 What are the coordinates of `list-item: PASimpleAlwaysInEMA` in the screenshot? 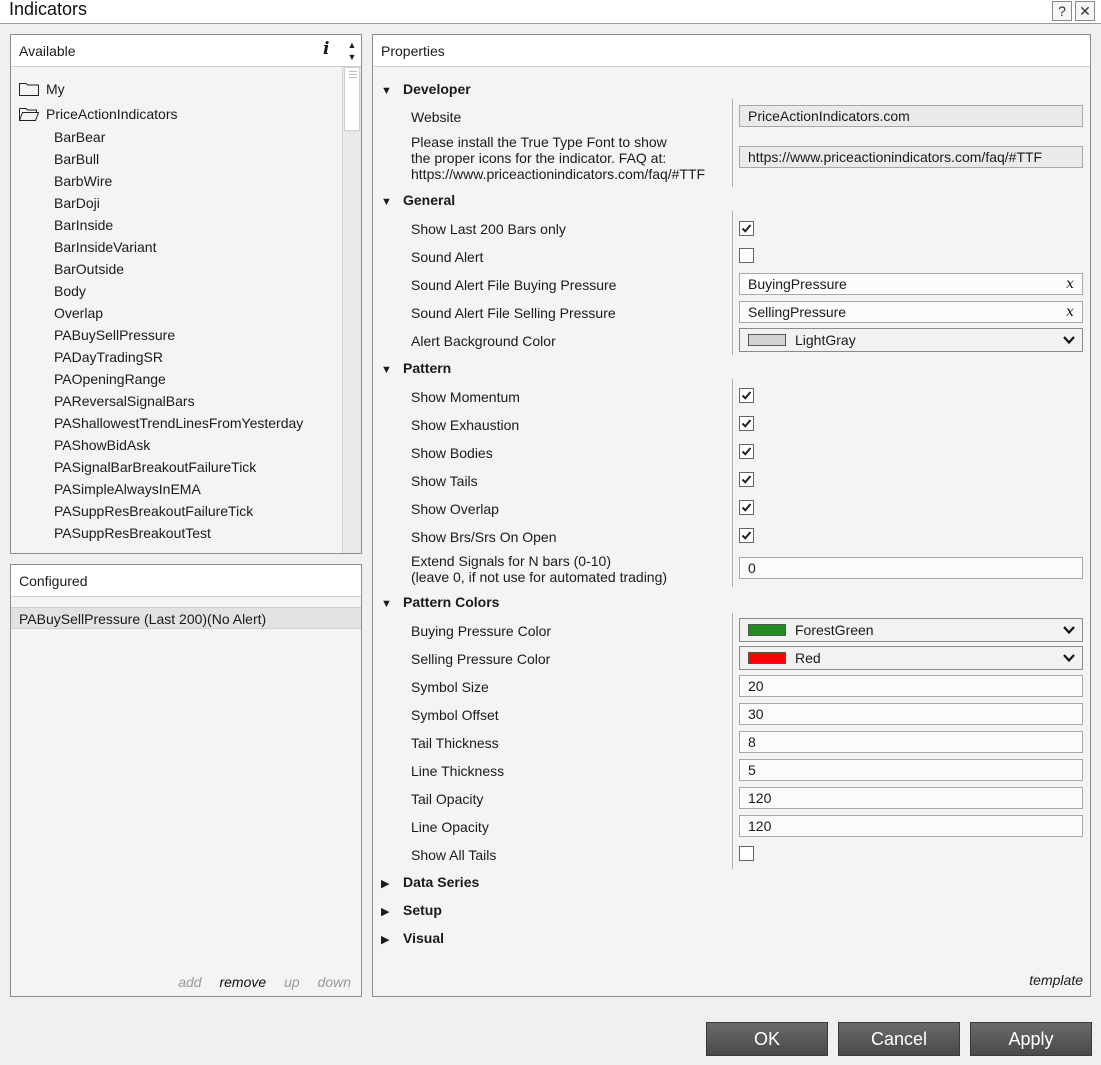 It's located at (127, 489).